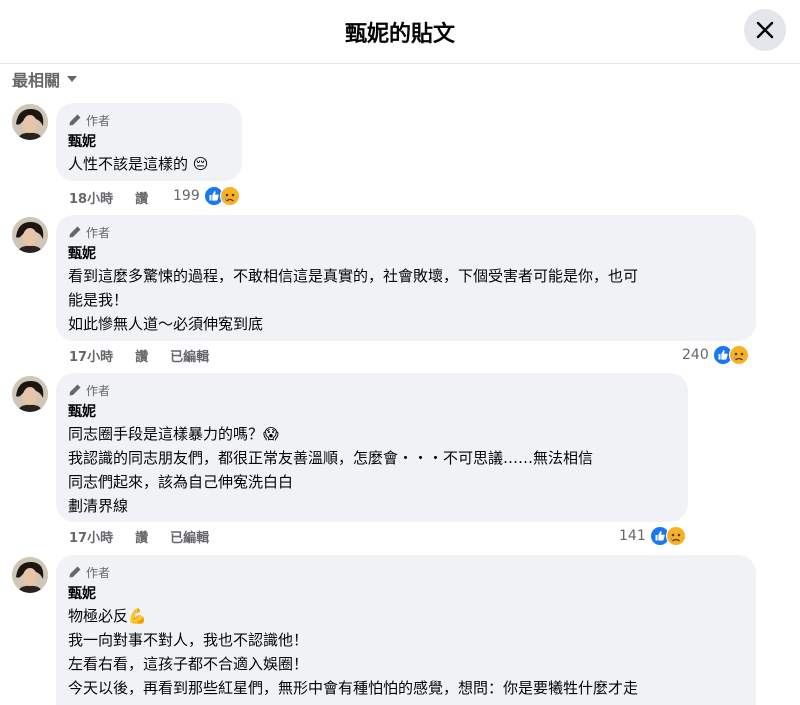 The height and width of the screenshot is (705, 800). Describe the element at coordinates (188, 664) in the screenshot. I see `comment-text-line: 左看右看，這孩子都不合適入娛圈！` at that location.